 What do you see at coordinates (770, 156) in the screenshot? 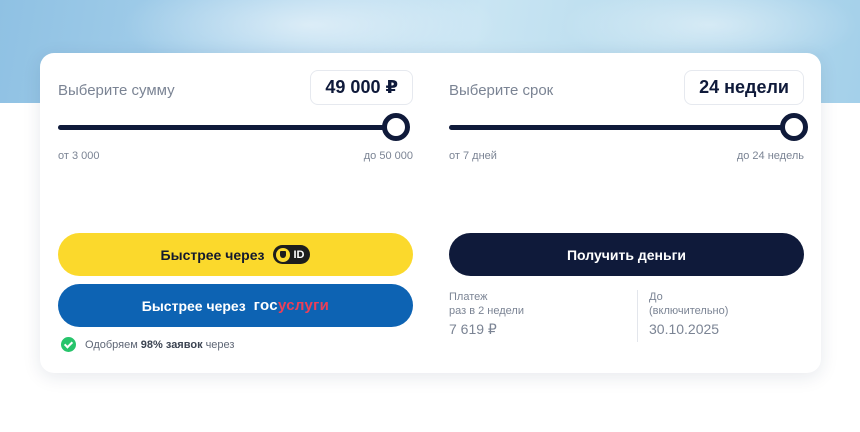
I see `term-max-label: до 24 недель` at bounding box center [770, 156].